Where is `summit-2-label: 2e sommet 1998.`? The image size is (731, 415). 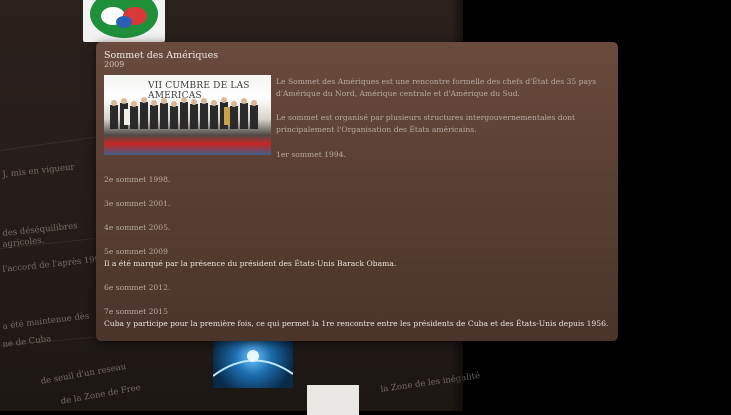
summit-2-label: 2e sommet 1998. is located at coordinates (137, 179).